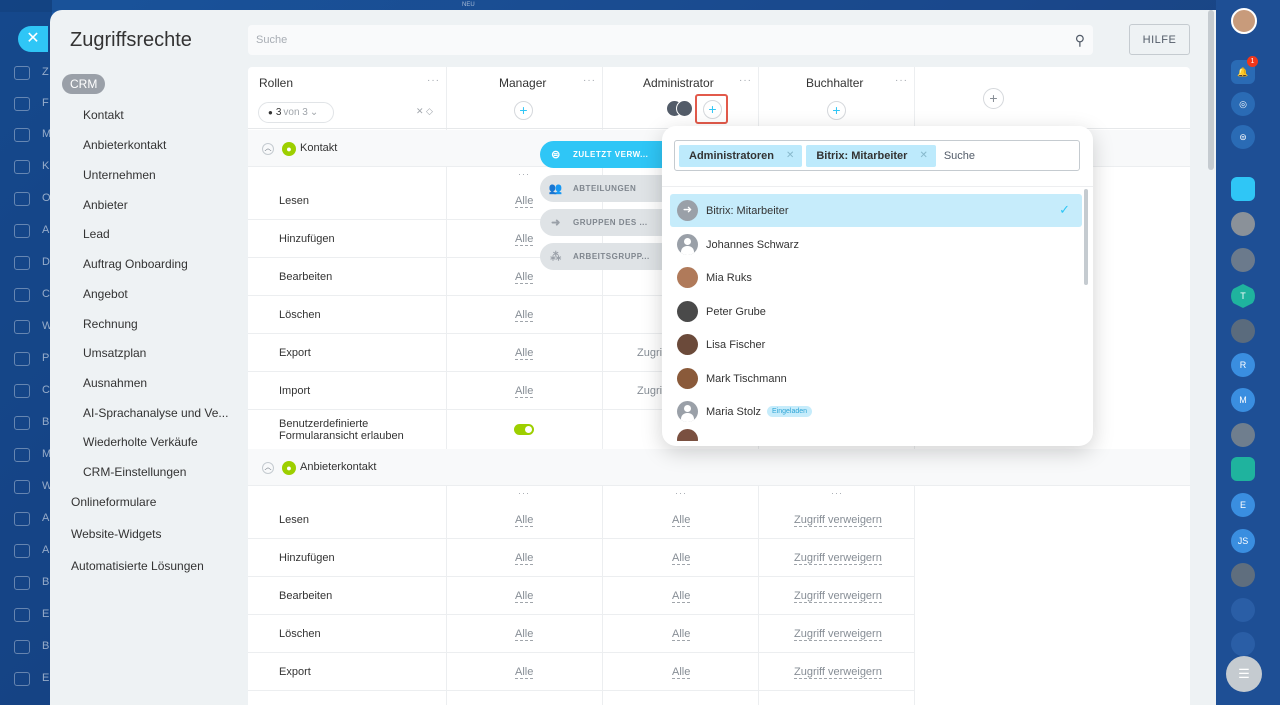 The width and height of the screenshot is (1280, 705). What do you see at coordinates (105, 294) in the screenshot?
I see `nav-item: Angebot` at bounding box center [105, 294].